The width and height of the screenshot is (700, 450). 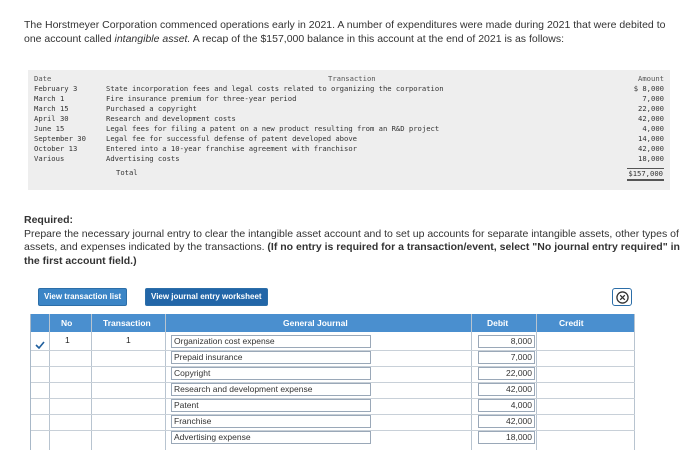 I want to click on header-no: No, so click(x=67, y=323).